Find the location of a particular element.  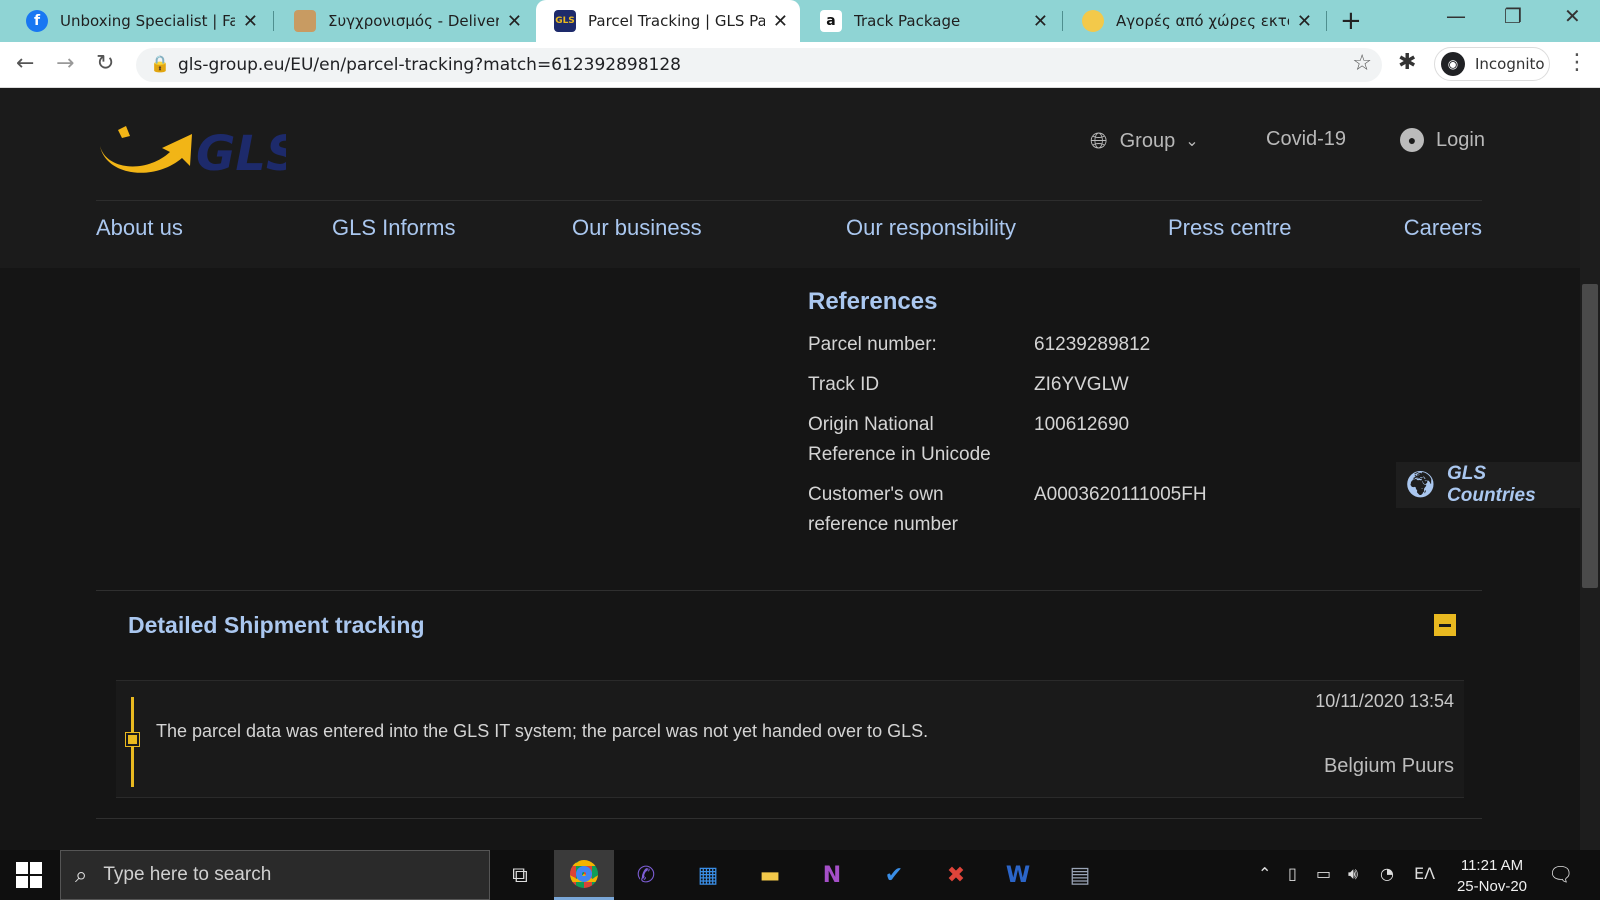

tab-facebook: f Unboxing Specialist | Faceb ✕ is located at coordinates (139, 21).